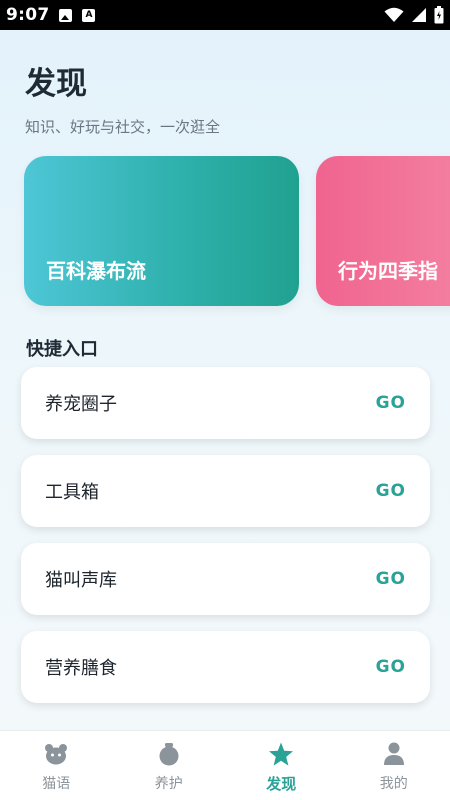 The image size is (450, 800). I want to click on nav-item-mine: 我的, so click(394, 765).